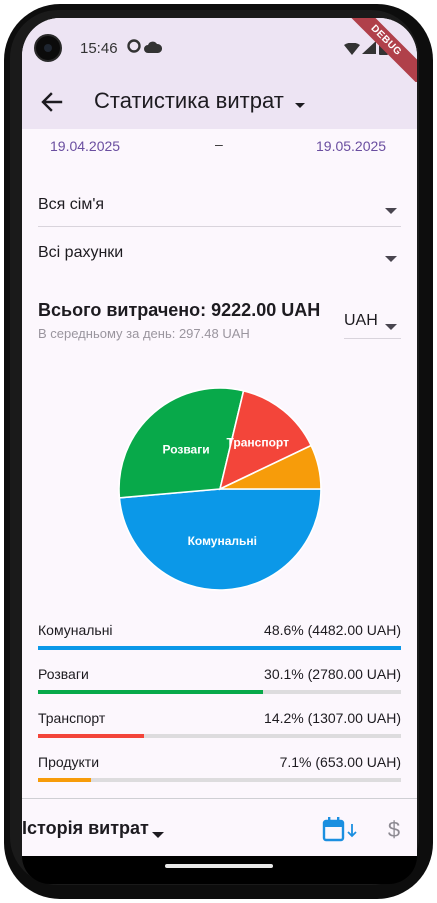  What do you see at coordinates (219, 870) in the screenshot?
I see `phone-chin` at bounding box center [219, 870].